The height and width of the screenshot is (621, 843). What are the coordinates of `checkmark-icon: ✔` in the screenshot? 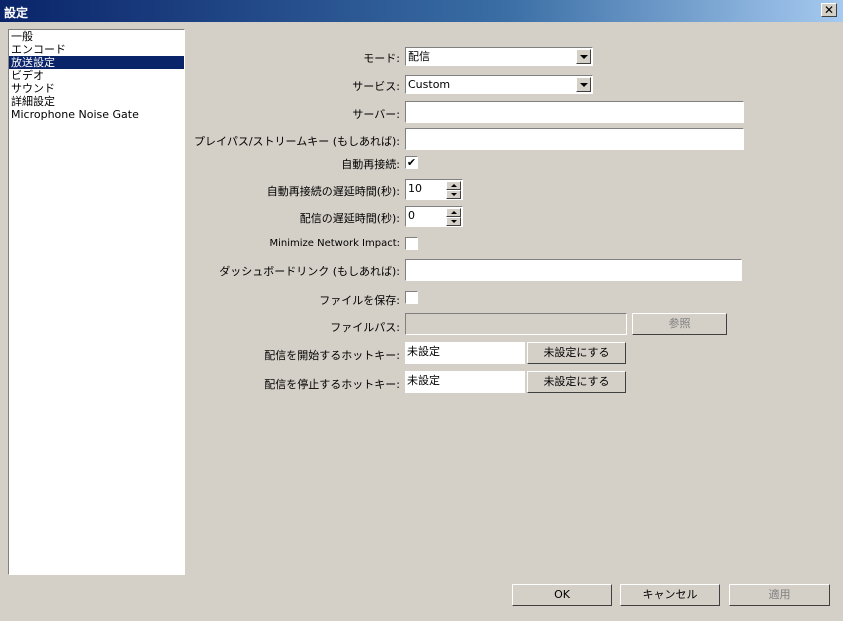 It's located at (411, 162).